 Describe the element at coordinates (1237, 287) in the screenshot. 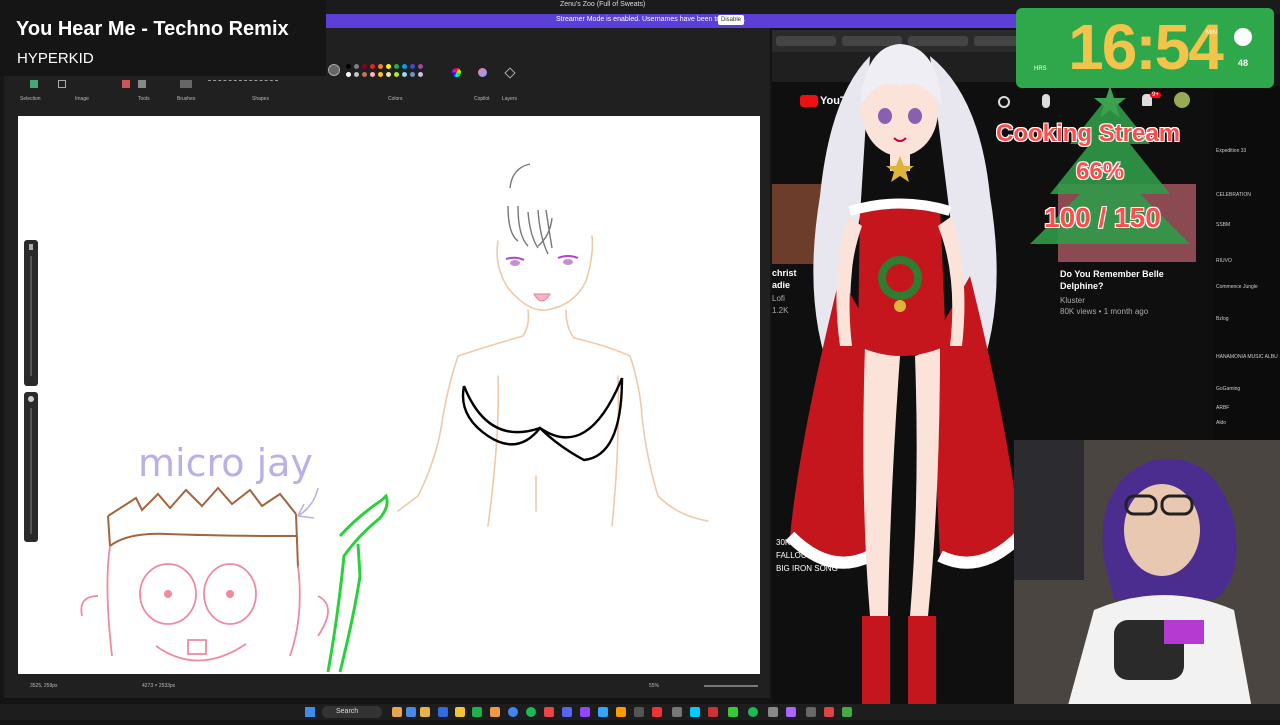

I see `chat-message: Commence Jungle` at that location.